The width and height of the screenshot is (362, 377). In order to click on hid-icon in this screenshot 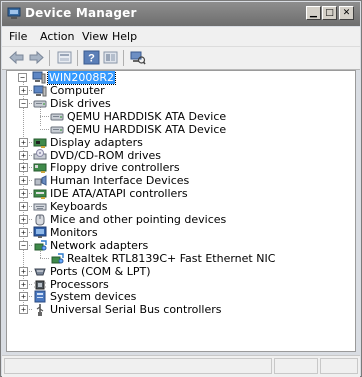, I will do `click(40, 181)`.